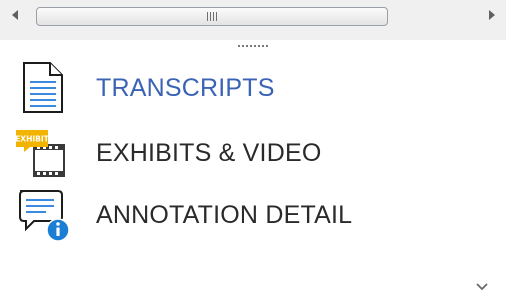 This screenshot has width=506, height=298. I want to click on nav-item-label: ANNOTATION DETAIL, so click(224, 214).